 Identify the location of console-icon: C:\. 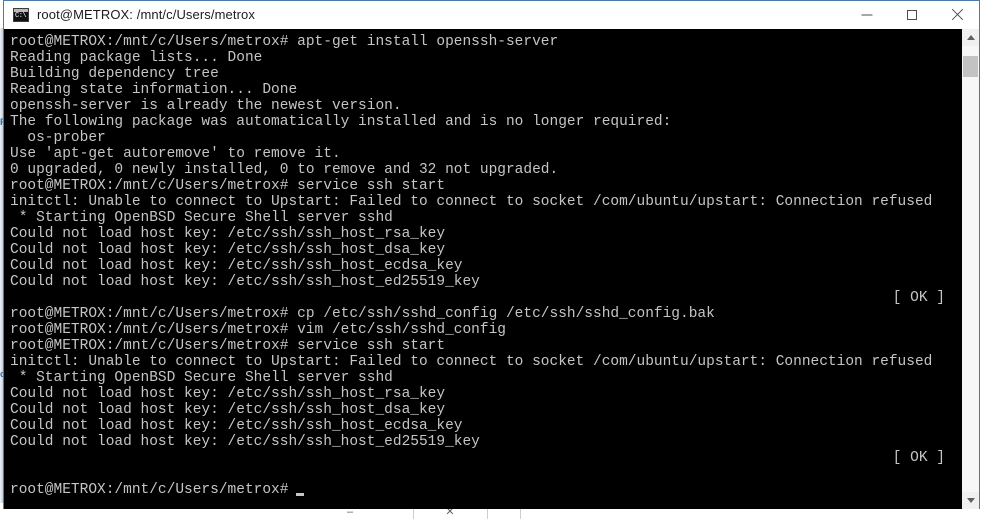
(21, 14).